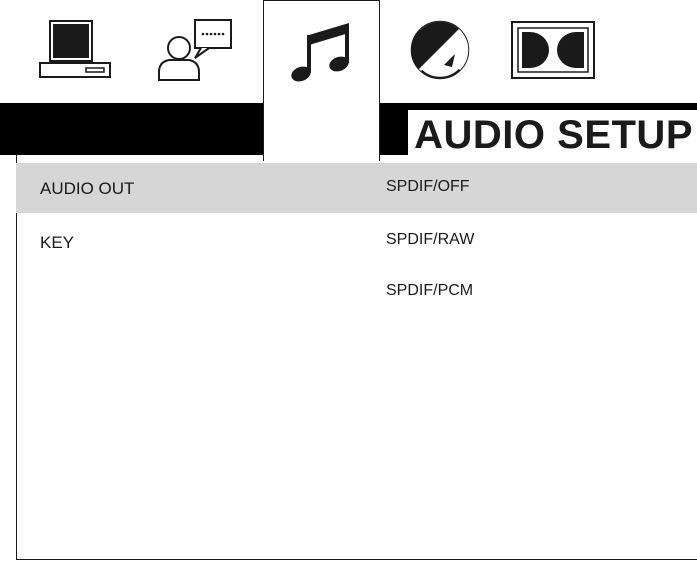  I want to click on tab-audio, so click(321, 80).